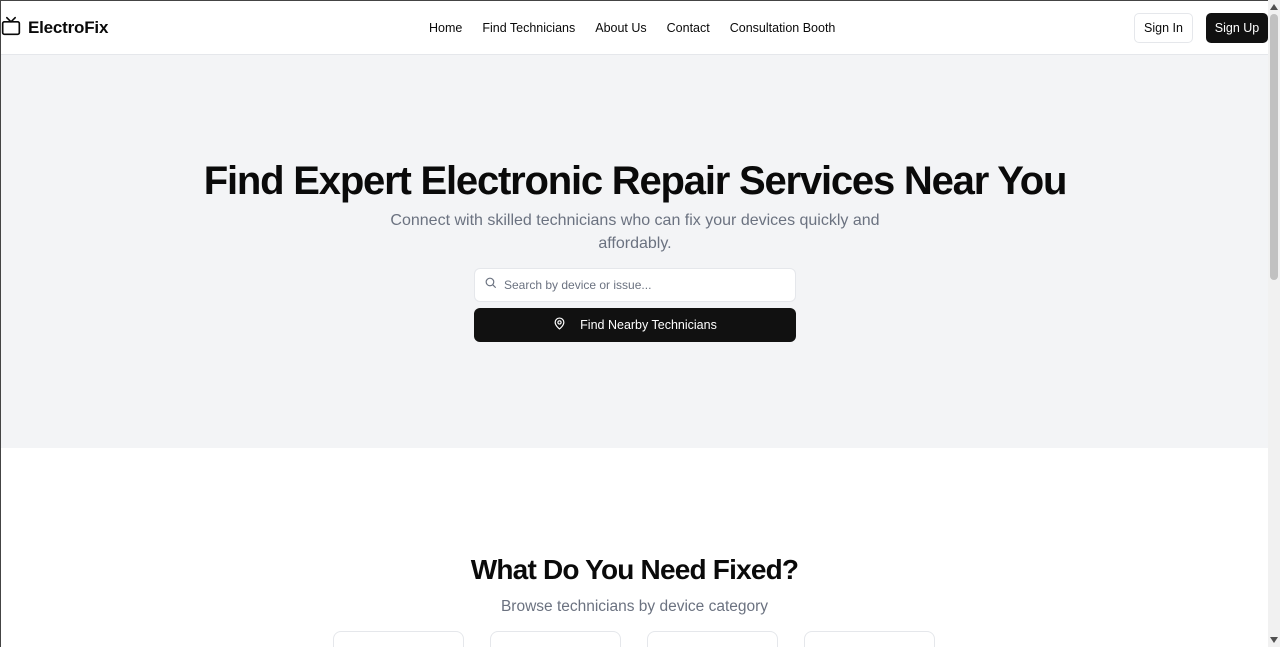 The width and height of the screenshot is (1280, 647). What do you see at coordinates (1163, 28) in the screenshot?
I see `sign-in-button: Sign In` at bounding box center [1163, 28].